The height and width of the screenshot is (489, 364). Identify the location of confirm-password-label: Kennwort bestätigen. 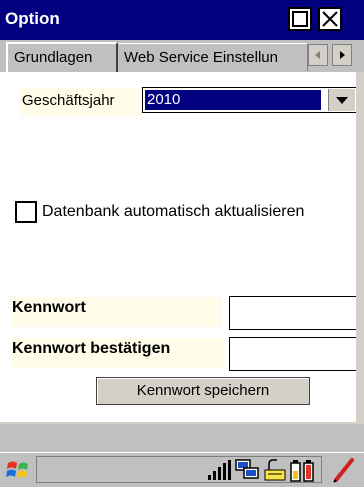
(119, 353).